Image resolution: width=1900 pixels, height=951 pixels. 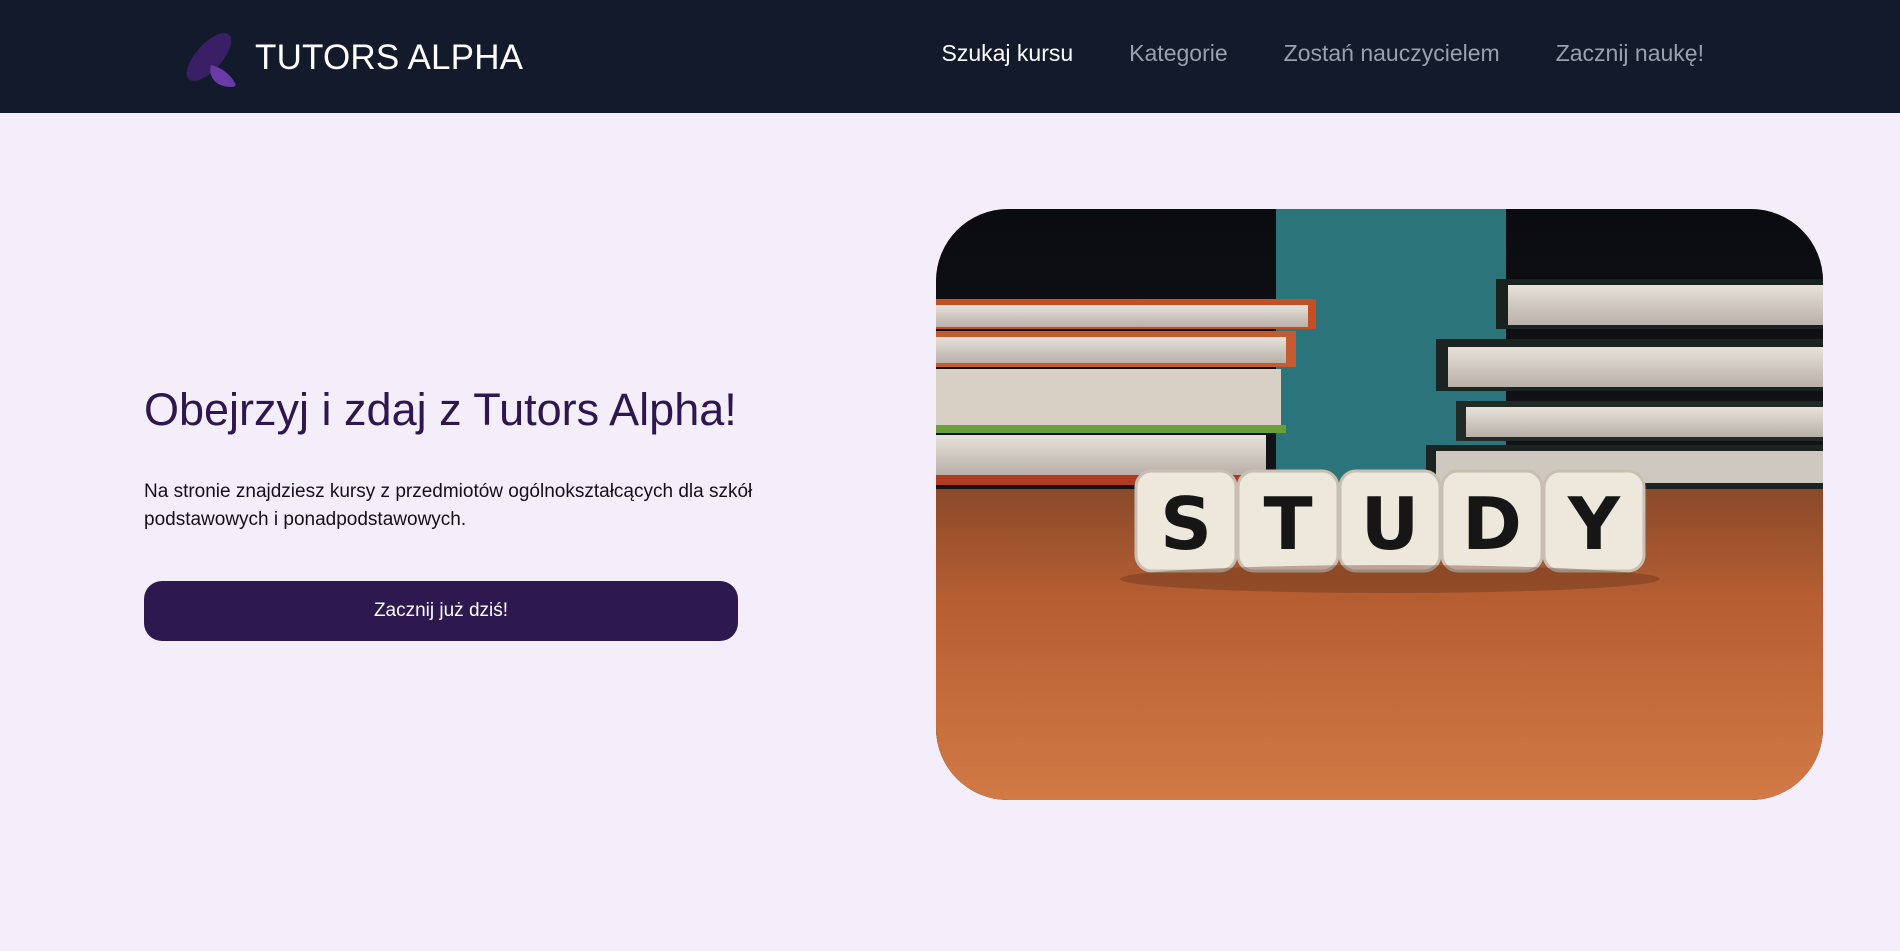 What do you see at coordinates (1186, 524) in the screenshot?
I see `die-letter: S` at bounding box center [1186, 524].